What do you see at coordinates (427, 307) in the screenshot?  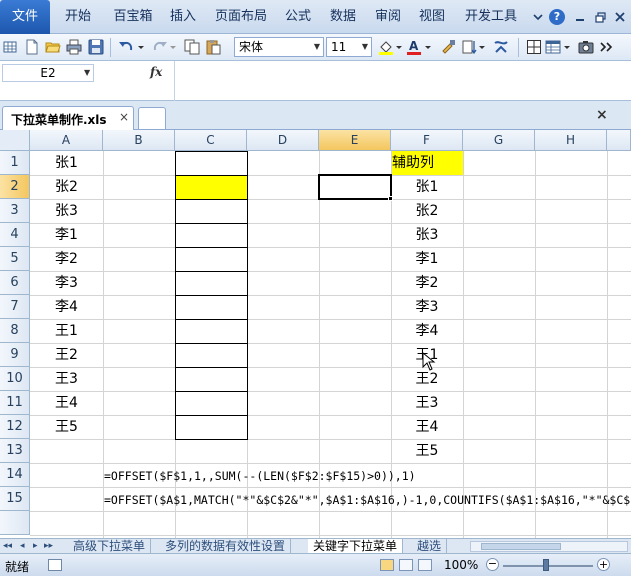 I see `cell-f7: 李3` at bounding box center [427, 307].